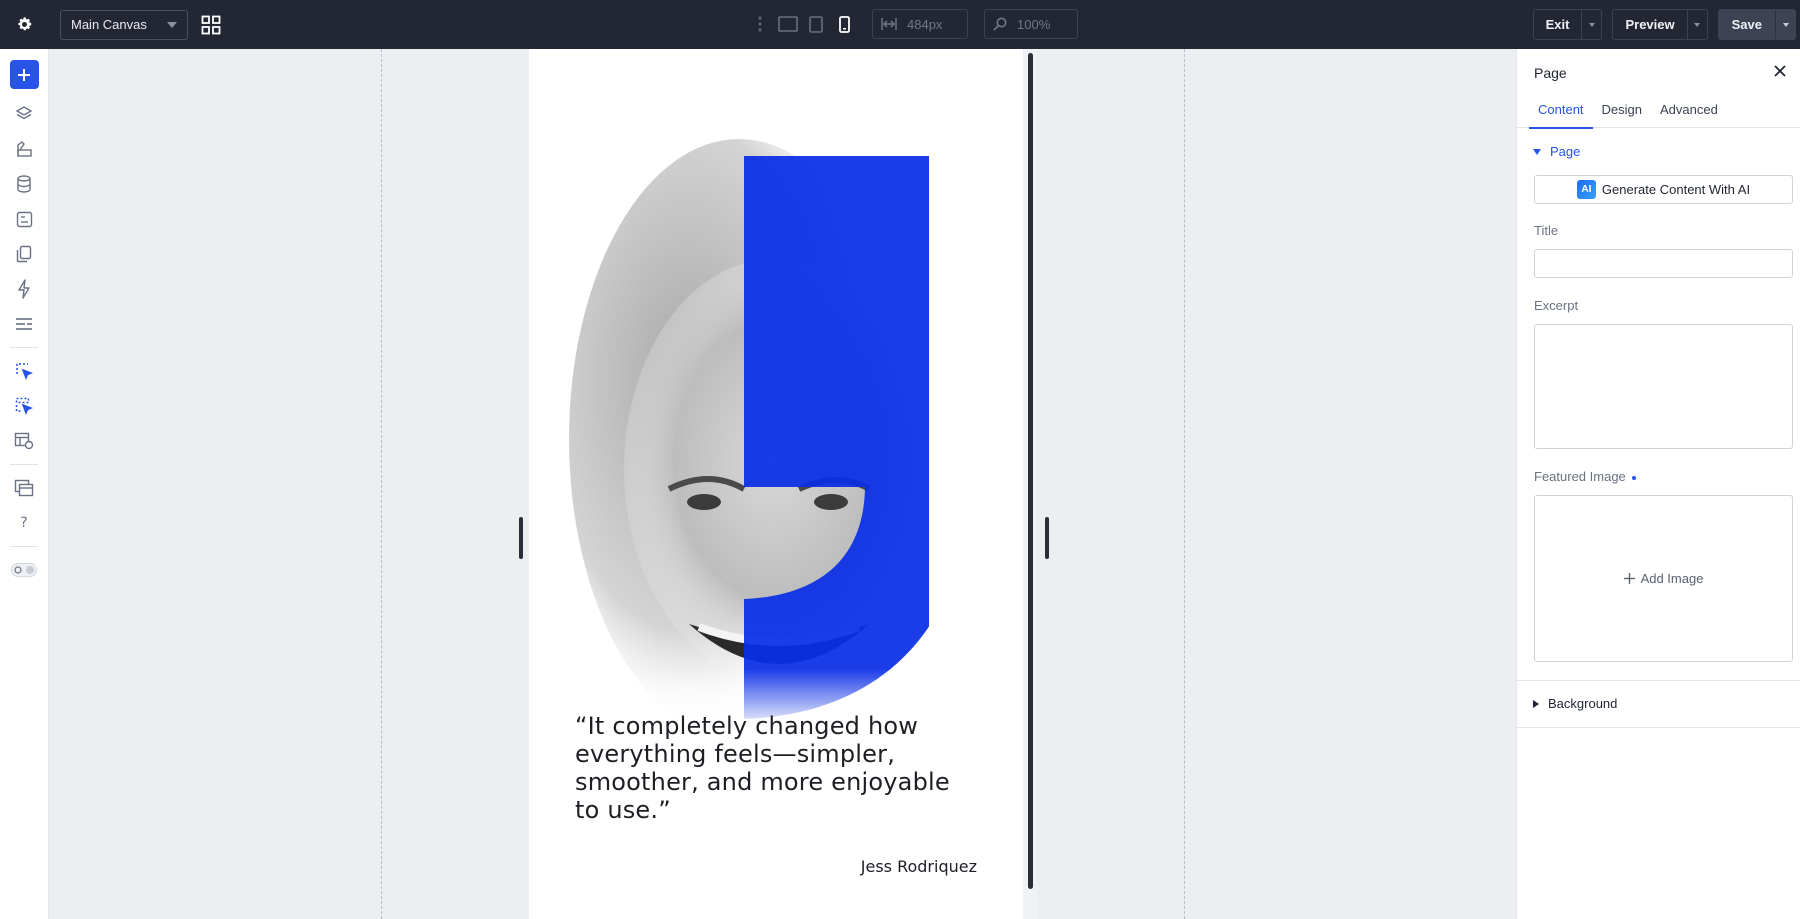 Image resolution: width=1800 pixels, height=919 pixels. I want to click on forms-button, so click(24, 219).